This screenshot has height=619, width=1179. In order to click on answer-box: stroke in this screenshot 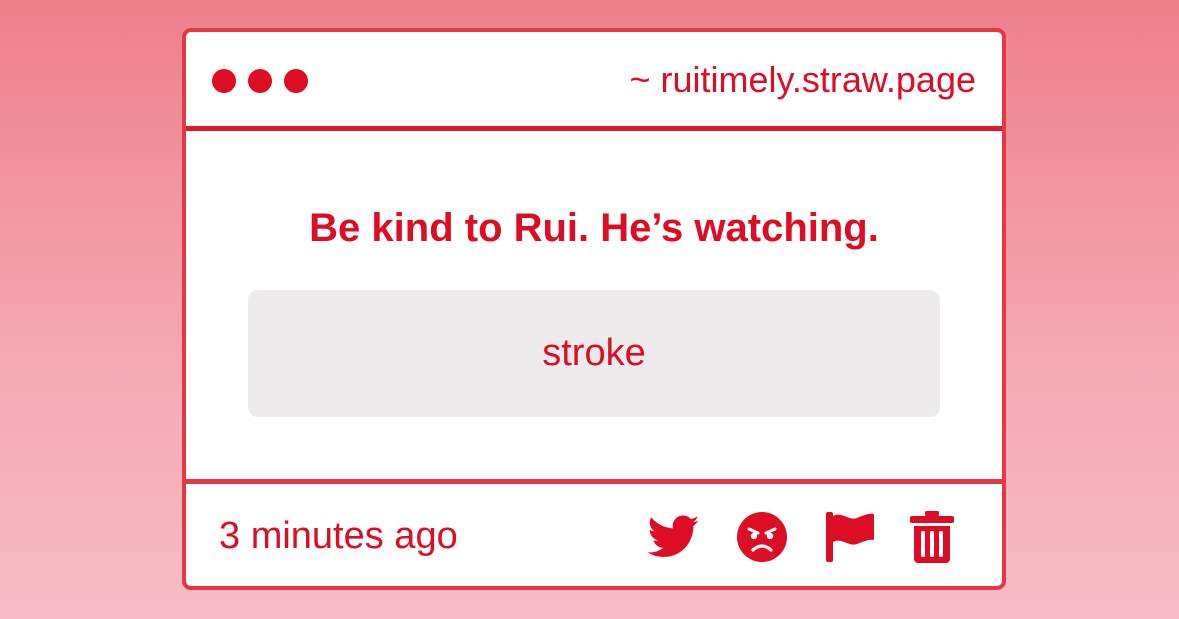, I will do `click(594, 353)`.